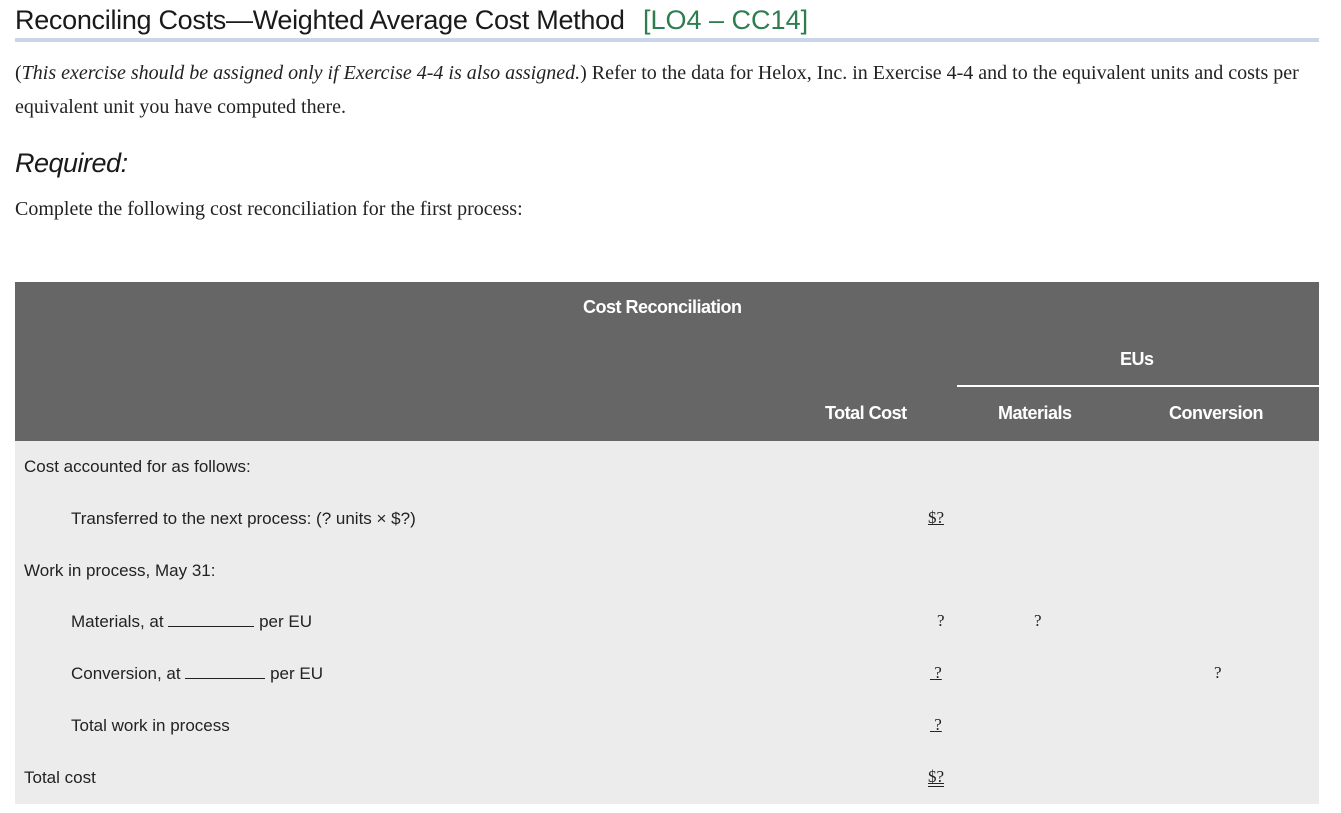  Describe the element at coordinates (285, 621) in the screenshot. I see `materials-label-suffix: per EU` at that location.